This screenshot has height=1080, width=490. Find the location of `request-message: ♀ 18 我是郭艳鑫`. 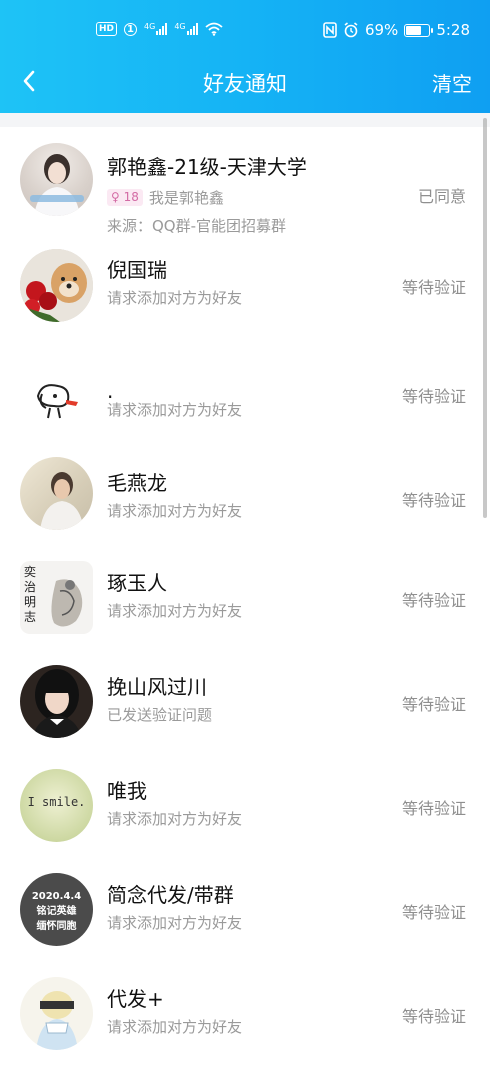

request-message: ♀ 18 我是郭艳鑫 is located at coordinates (165, 197).